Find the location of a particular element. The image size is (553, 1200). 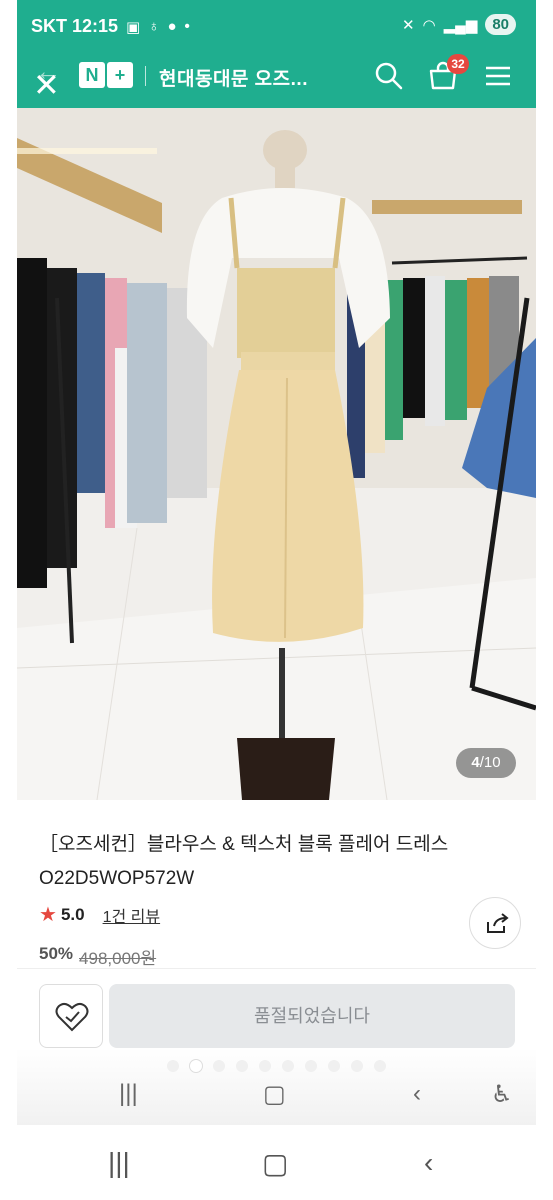

wishlist-button is located at coordinates (71, 1016).